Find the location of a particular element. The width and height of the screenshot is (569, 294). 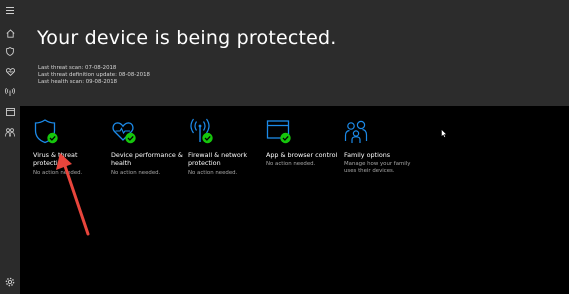

browser-window-icon is located at coordinates (10, 112).